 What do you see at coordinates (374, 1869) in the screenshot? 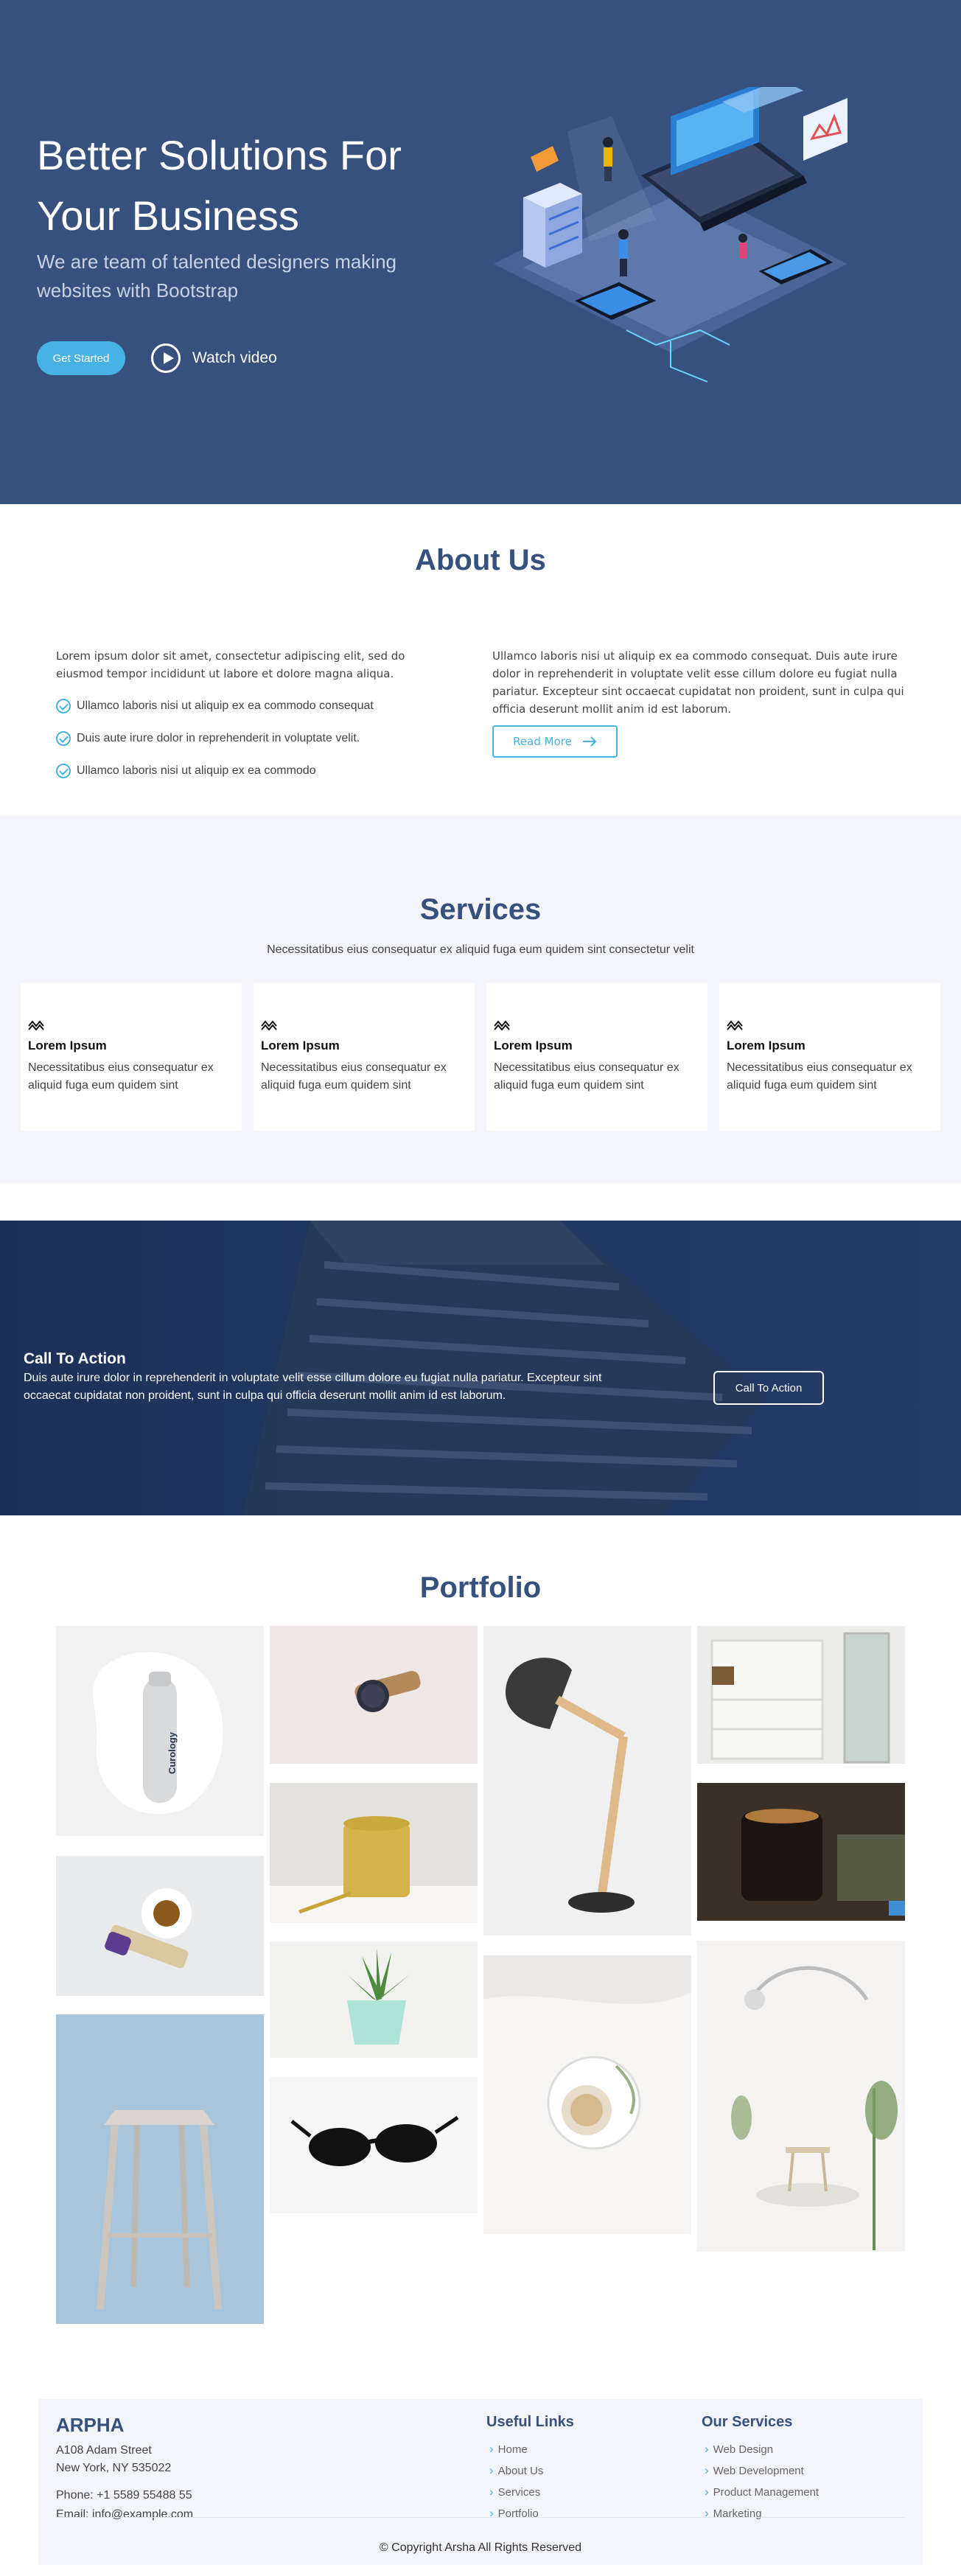
I see `glass-image` at bounding box center [374, 1869].